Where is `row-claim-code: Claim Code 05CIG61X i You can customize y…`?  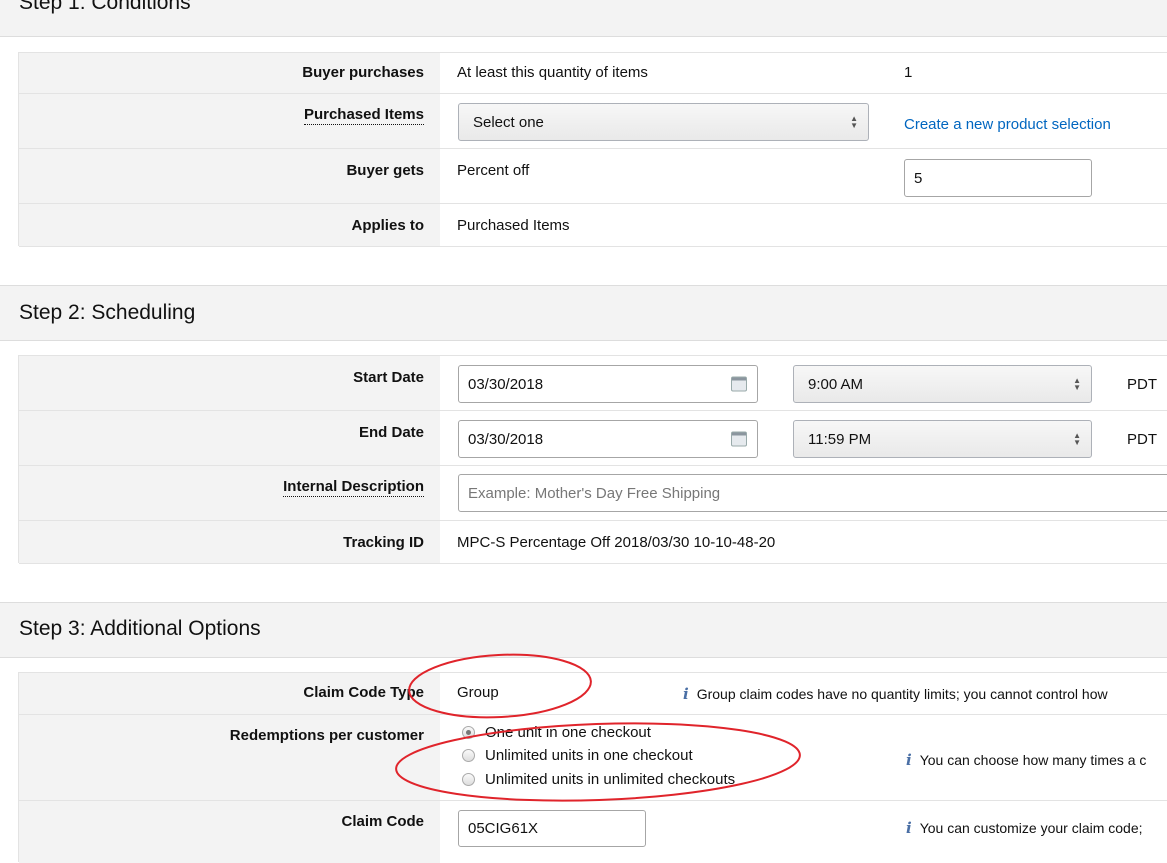
row-claim-code: Claim Code 05CIG61X i You can customize y… is located at coordinates (593, 832).